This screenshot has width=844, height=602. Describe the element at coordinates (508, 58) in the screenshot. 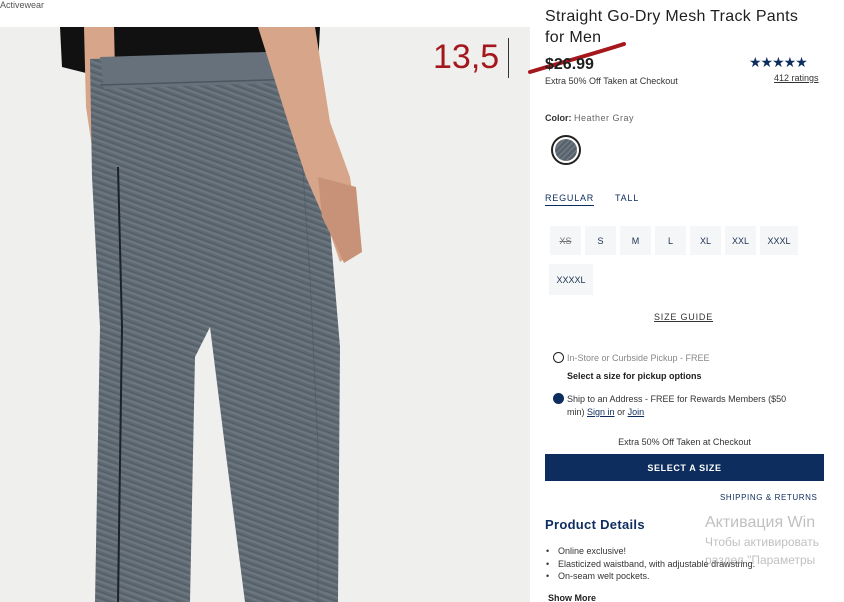

I see `text-cursor` at that location.